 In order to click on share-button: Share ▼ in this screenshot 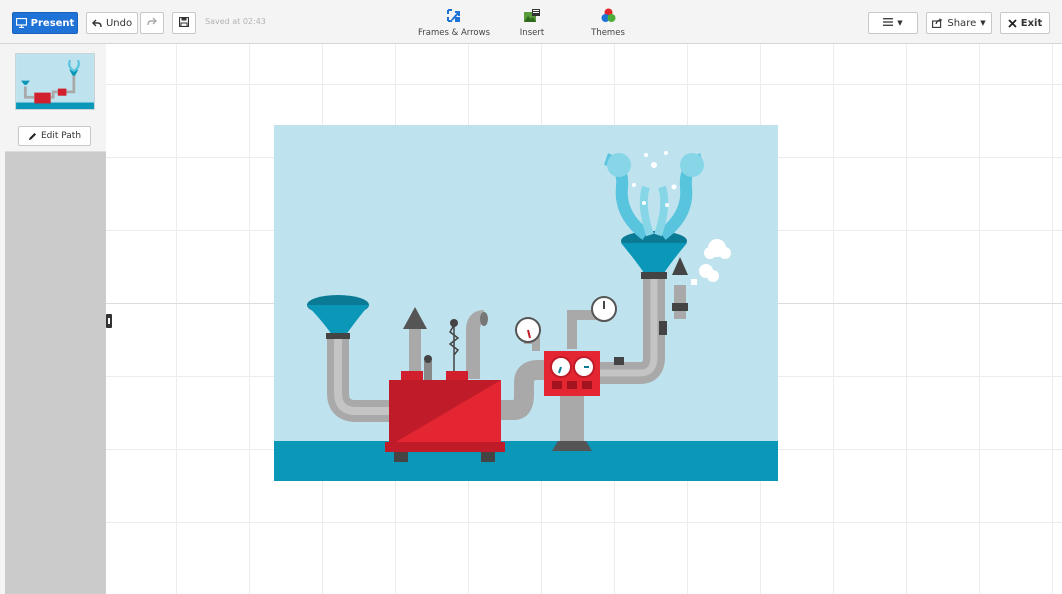, I will do `click(959, 23)`.